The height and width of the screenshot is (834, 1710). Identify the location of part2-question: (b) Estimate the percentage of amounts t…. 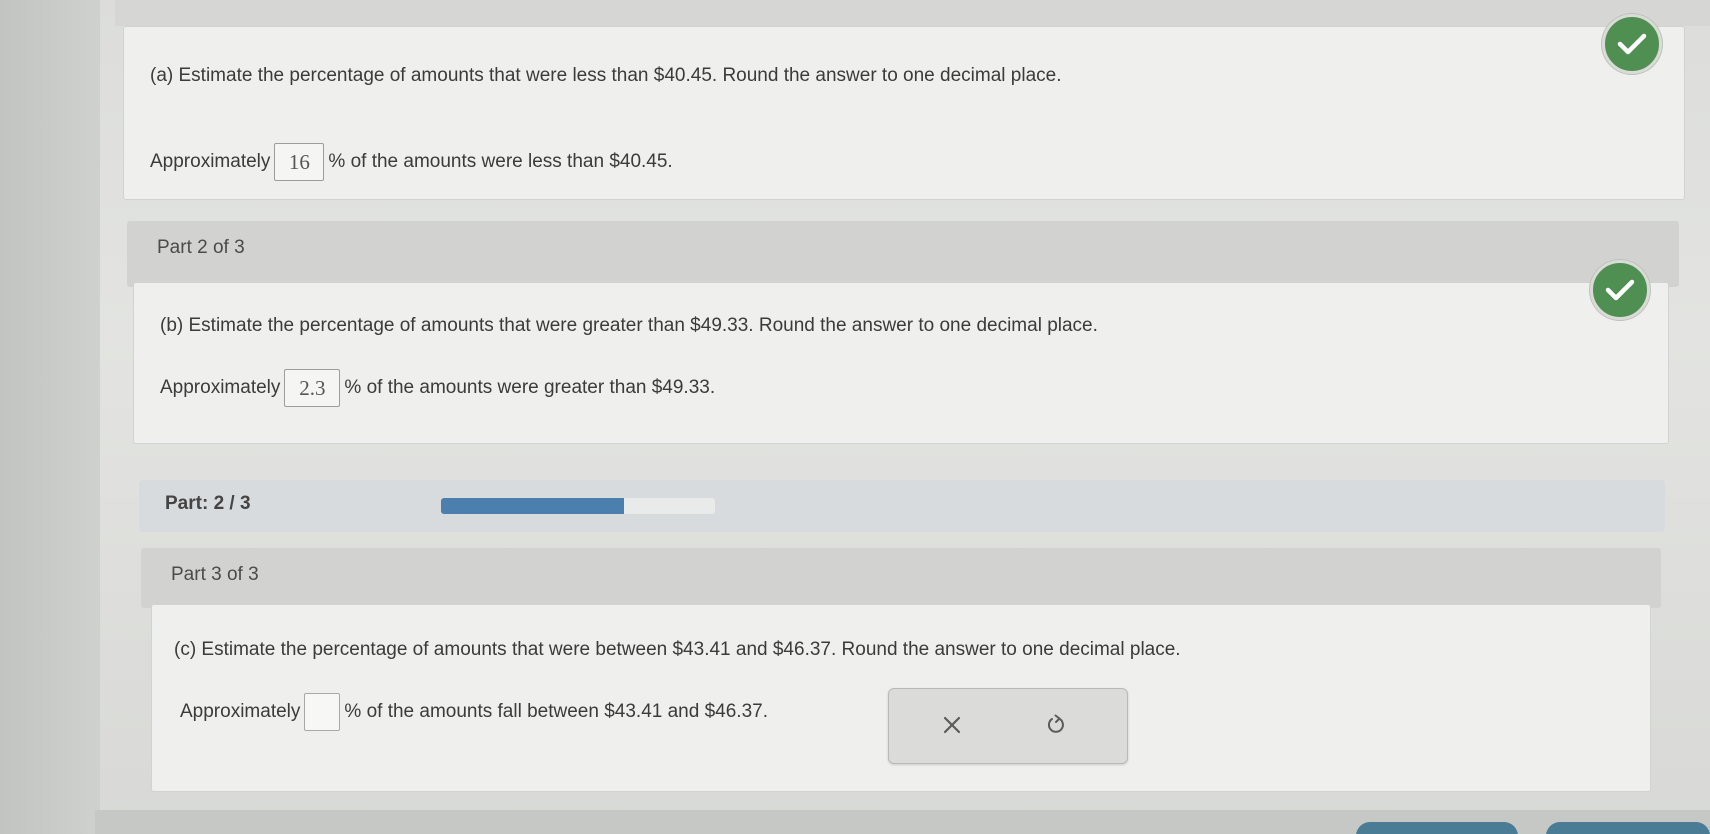
(629, 325).